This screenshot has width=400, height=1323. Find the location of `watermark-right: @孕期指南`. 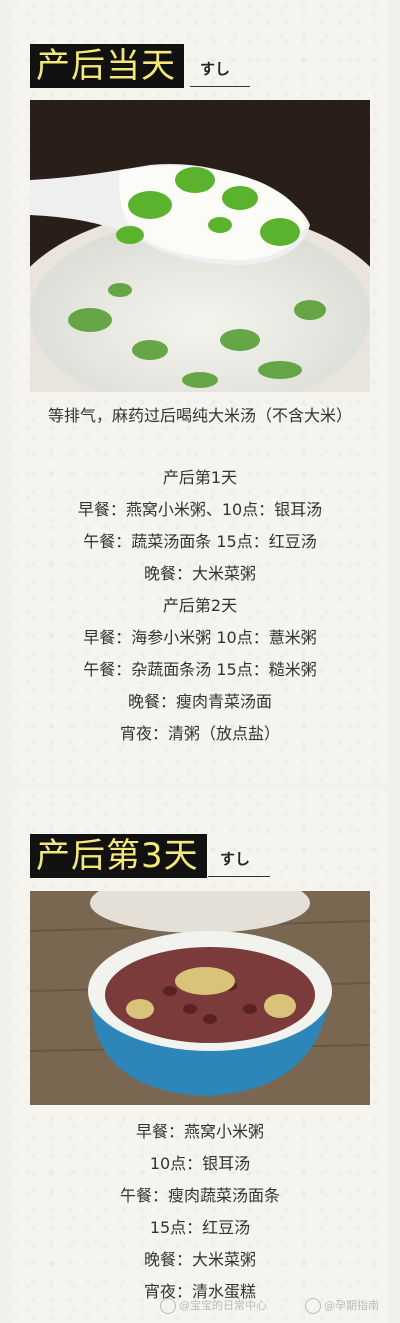

watermark-right: @孕期指南 is located at coordinates (342, 1305).